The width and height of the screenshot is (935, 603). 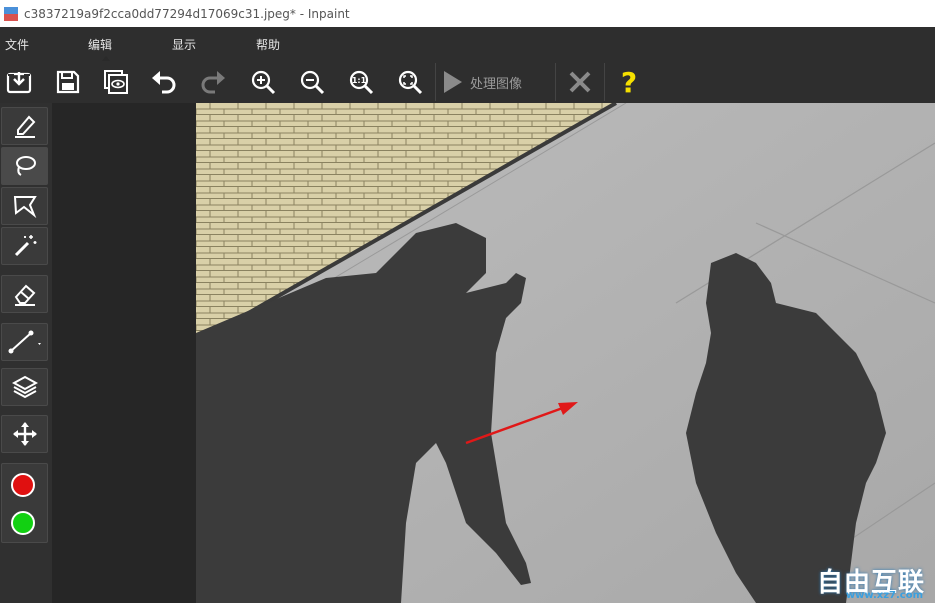 I want to click on open-icon, so click(x=19, y=83).